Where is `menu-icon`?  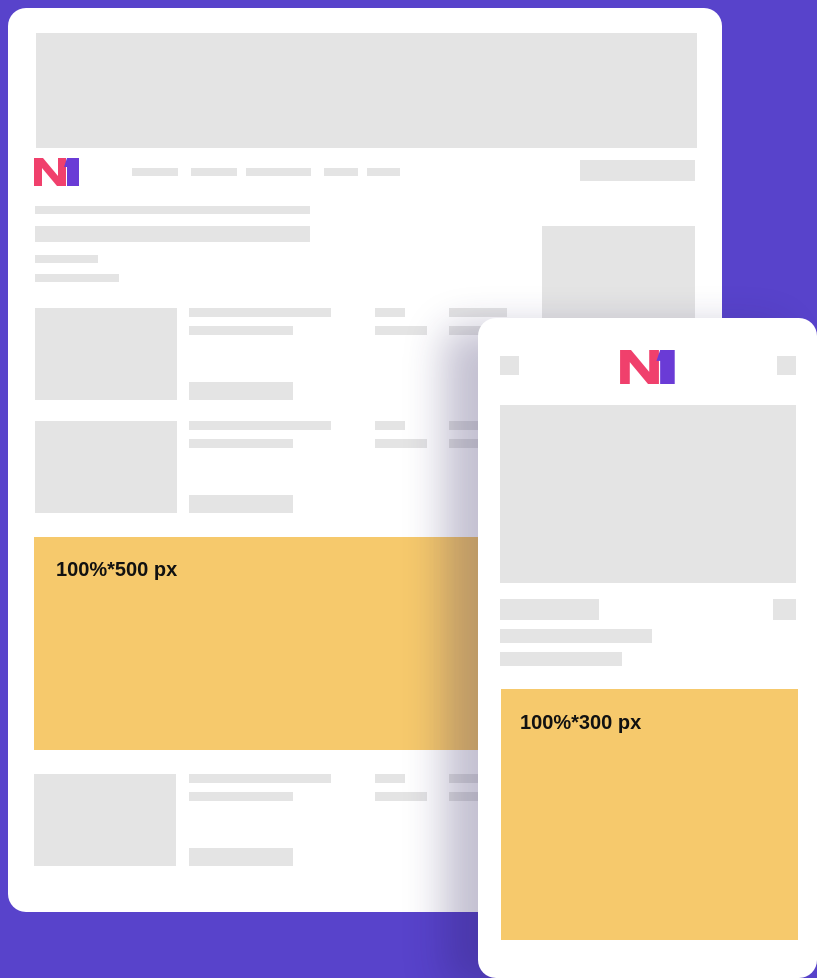 menu-icon is located at coordinates (509, 365).